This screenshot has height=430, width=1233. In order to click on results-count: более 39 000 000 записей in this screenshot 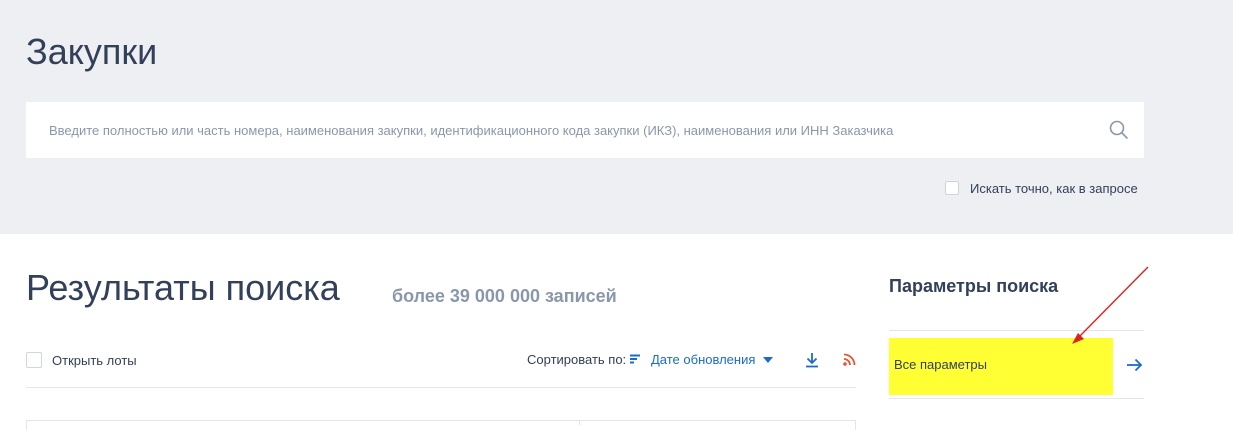, I will do `click(504, 296)`.